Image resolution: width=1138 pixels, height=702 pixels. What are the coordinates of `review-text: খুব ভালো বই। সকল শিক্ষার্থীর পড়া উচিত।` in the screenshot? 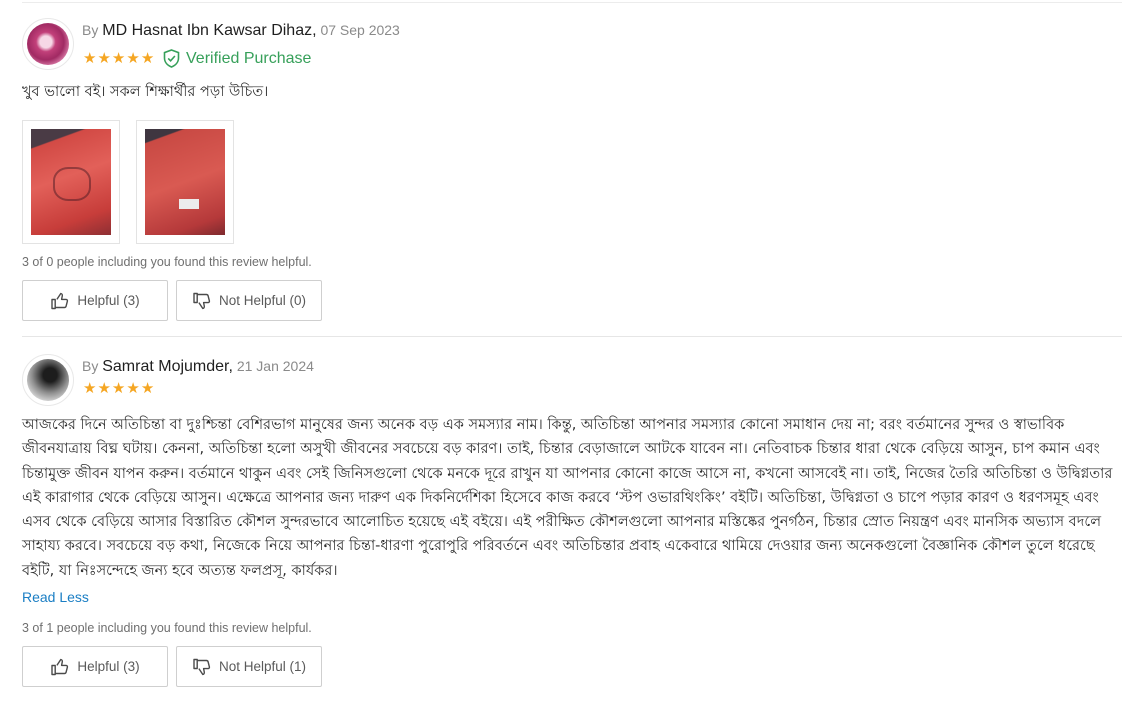 It's located at (145, 92).